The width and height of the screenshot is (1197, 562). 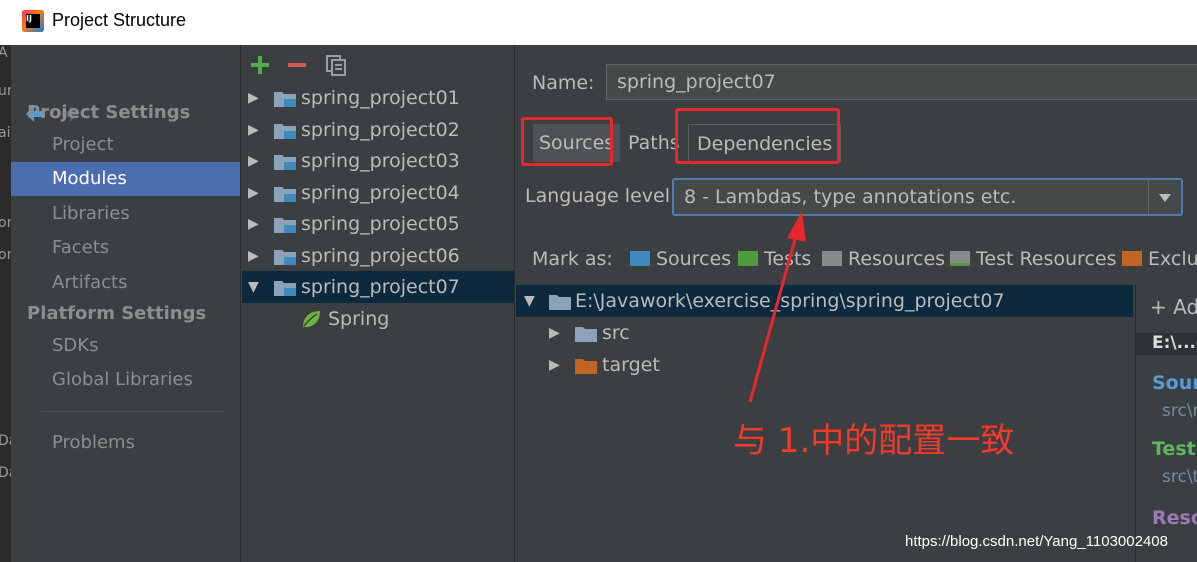 What do you see at coordinates (125, 145) in the screenshot?
I see `sidebar-item-project: Project` at bounding box center [125, 145].